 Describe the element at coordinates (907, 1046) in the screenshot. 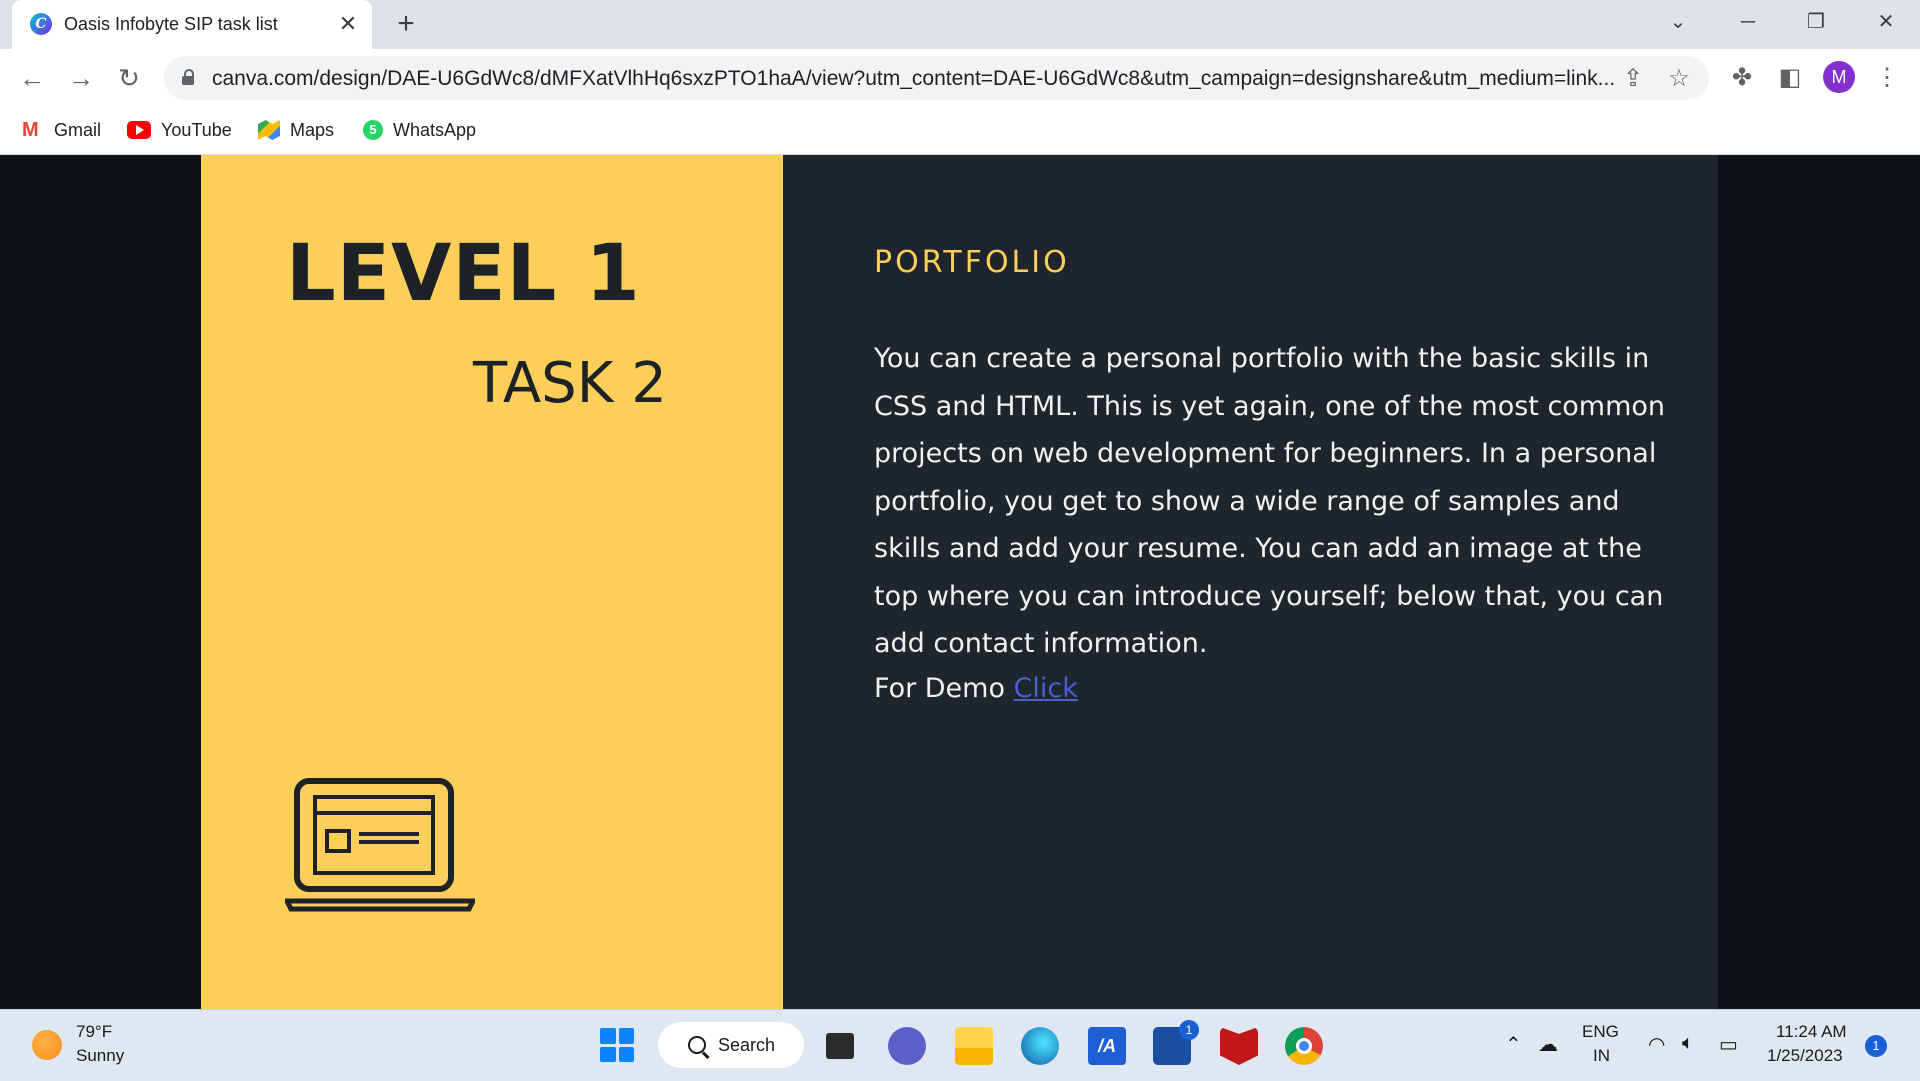

I see `teams-chat-icon` at that location.